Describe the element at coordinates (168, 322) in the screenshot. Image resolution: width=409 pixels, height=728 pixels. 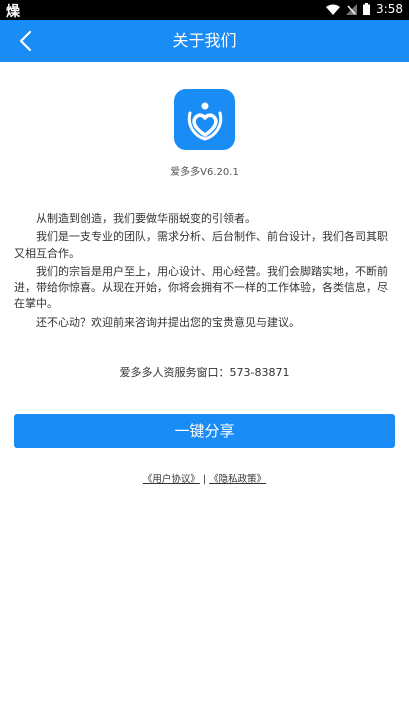
I see `intro-paragraph: 还不心动？欢迎前来咨询并提出您的宝贵意见与建议。` at that location.